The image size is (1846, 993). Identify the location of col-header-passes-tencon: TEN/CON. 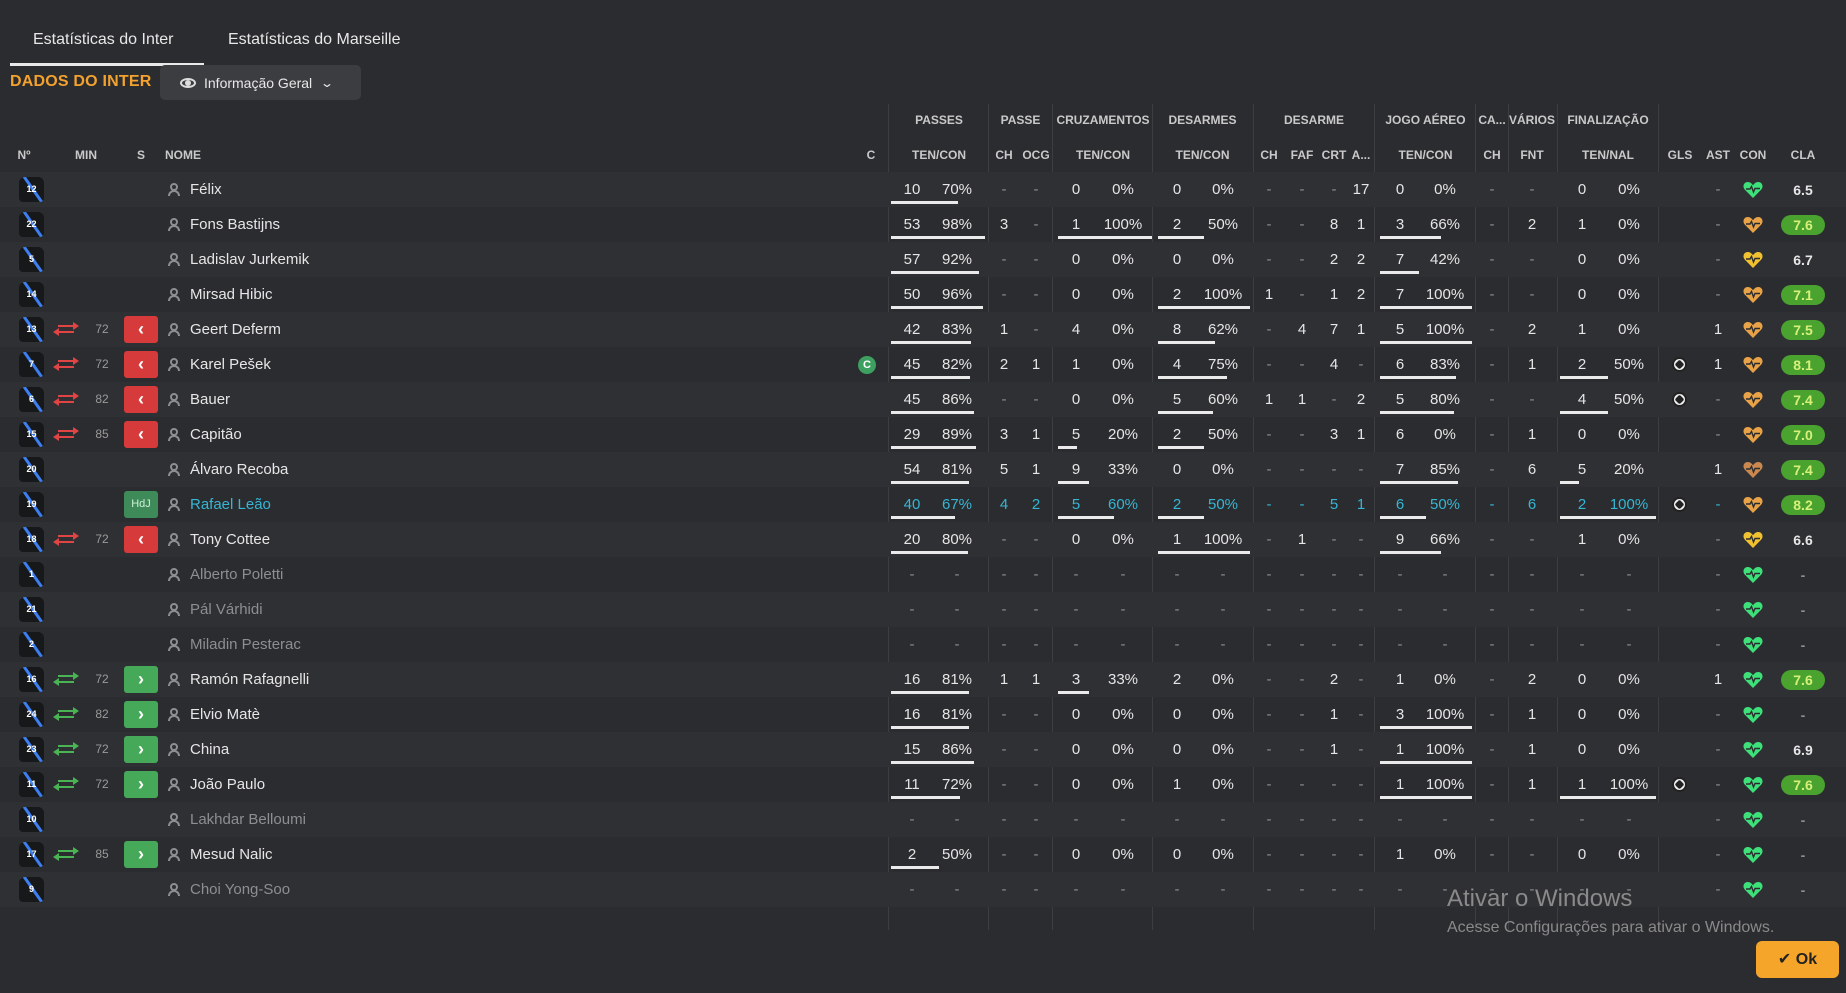
(939, 155).